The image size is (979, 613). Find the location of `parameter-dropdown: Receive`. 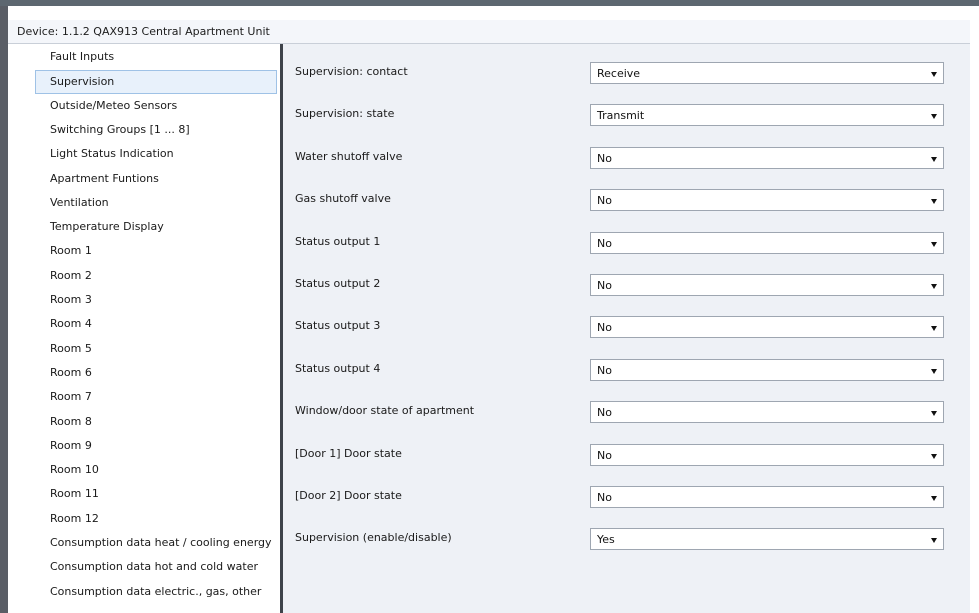

parameter-dropdown: Receive is located at coordinates (767, 73).